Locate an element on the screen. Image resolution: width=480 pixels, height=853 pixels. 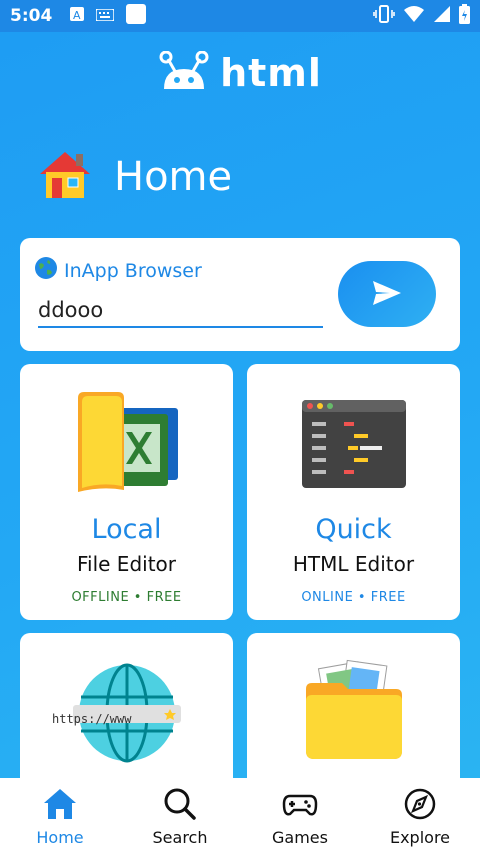
search-icon is located at coordinates (180, 806).